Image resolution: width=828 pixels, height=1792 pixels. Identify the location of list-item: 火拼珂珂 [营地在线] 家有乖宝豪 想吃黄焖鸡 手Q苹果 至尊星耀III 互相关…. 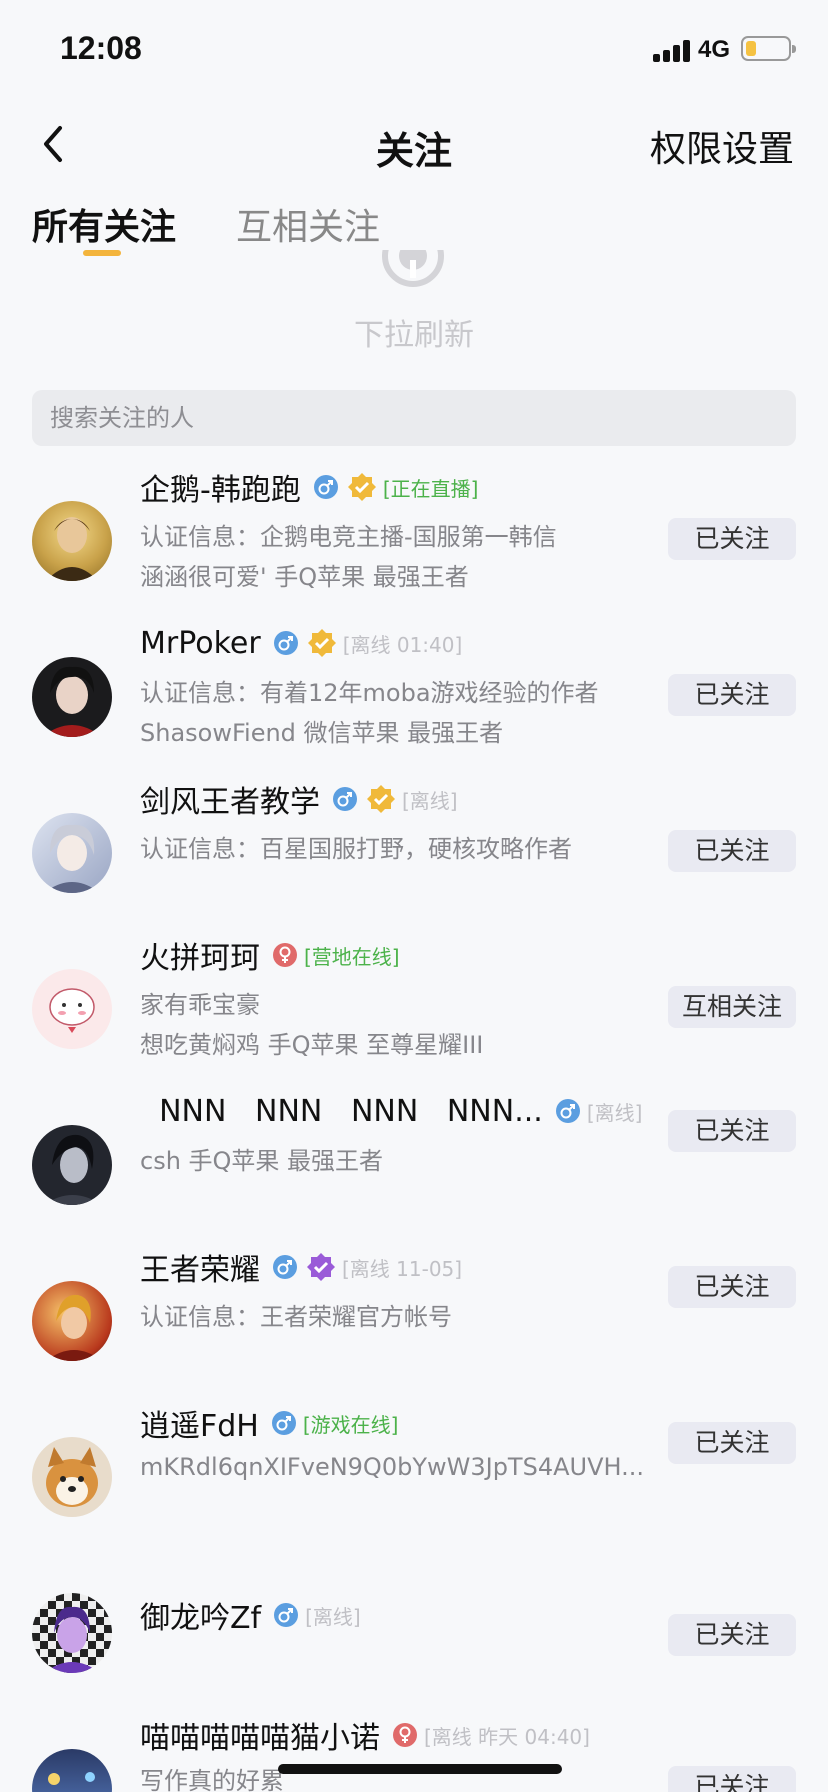
(414, 998).